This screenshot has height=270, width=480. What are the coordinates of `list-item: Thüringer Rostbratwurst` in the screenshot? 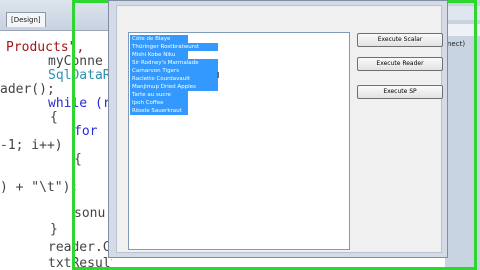 It's located at (174, 47).